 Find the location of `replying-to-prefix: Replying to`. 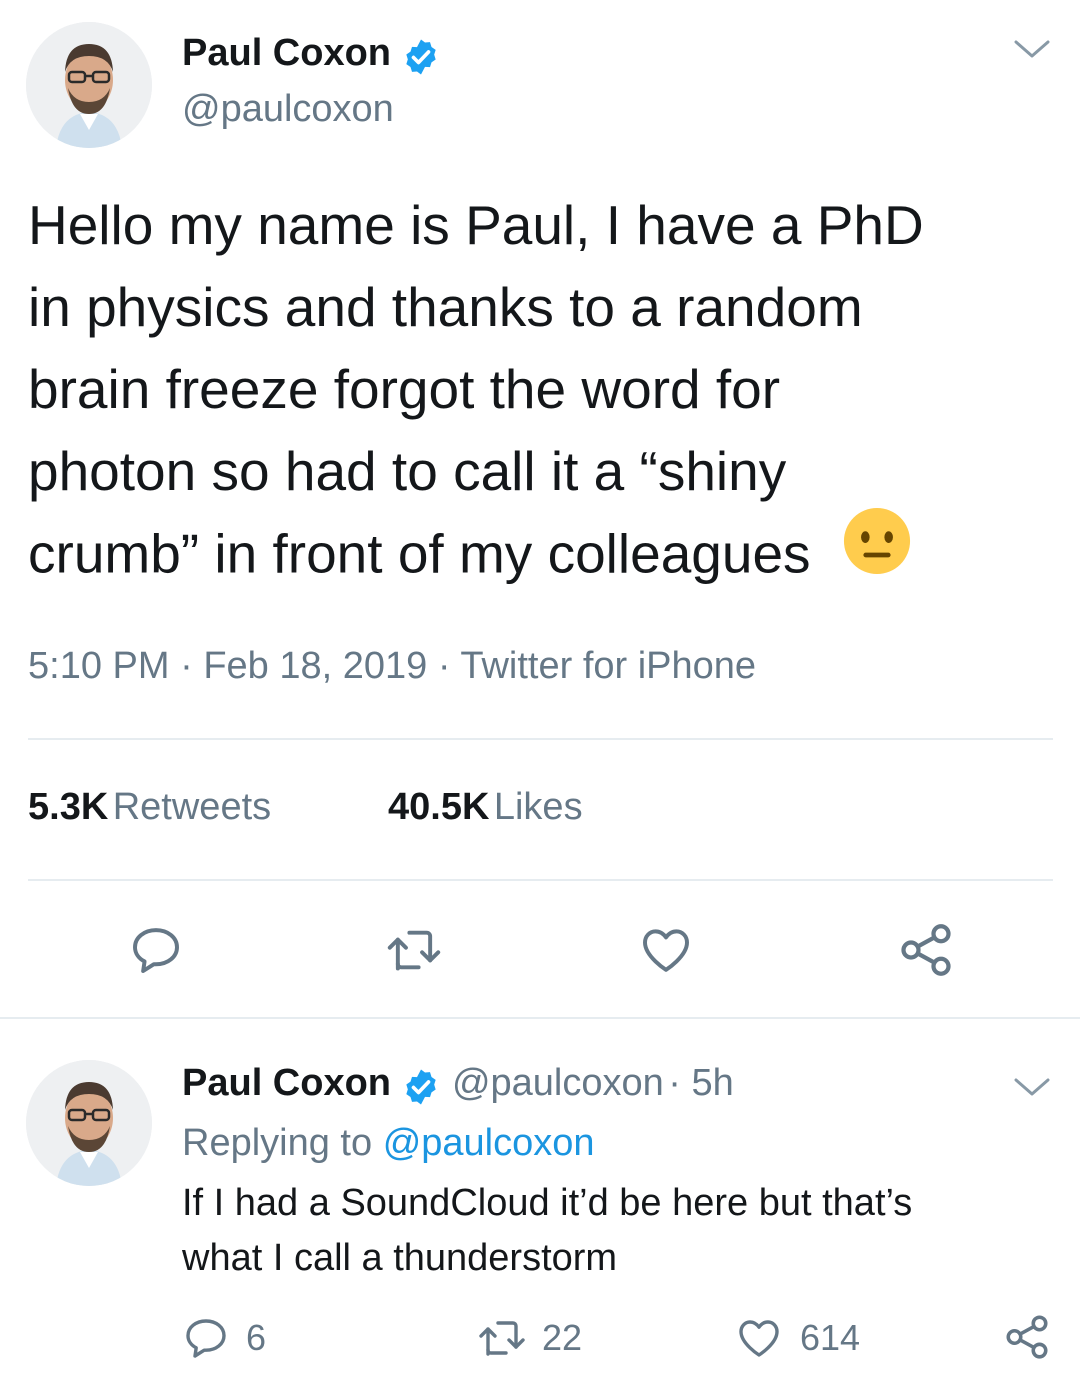

replying-to-prefix: Replying to is located at coordinates (277, 1143).